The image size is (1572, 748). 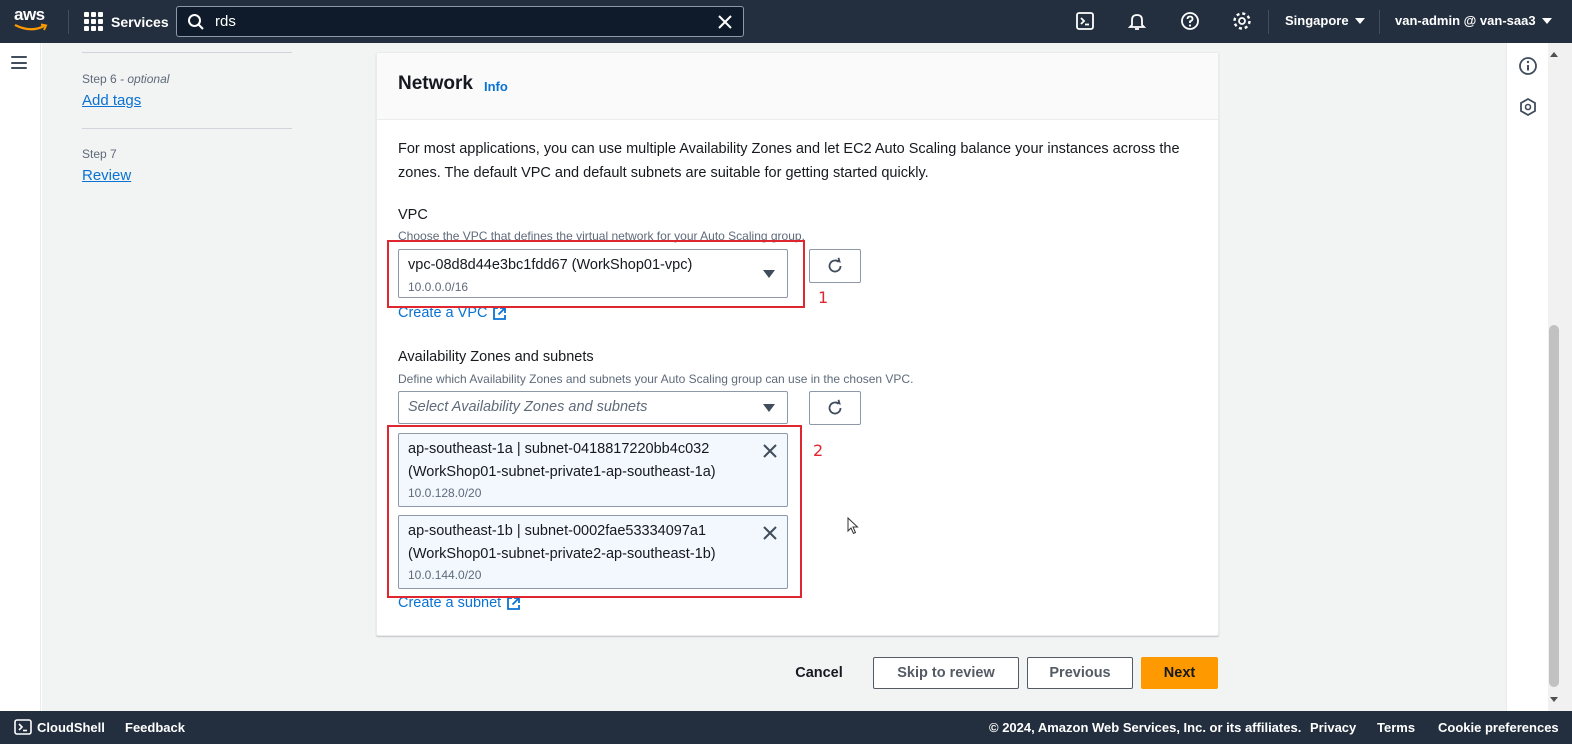 I want to click on bell-icon, so click(x=1137, y=21).